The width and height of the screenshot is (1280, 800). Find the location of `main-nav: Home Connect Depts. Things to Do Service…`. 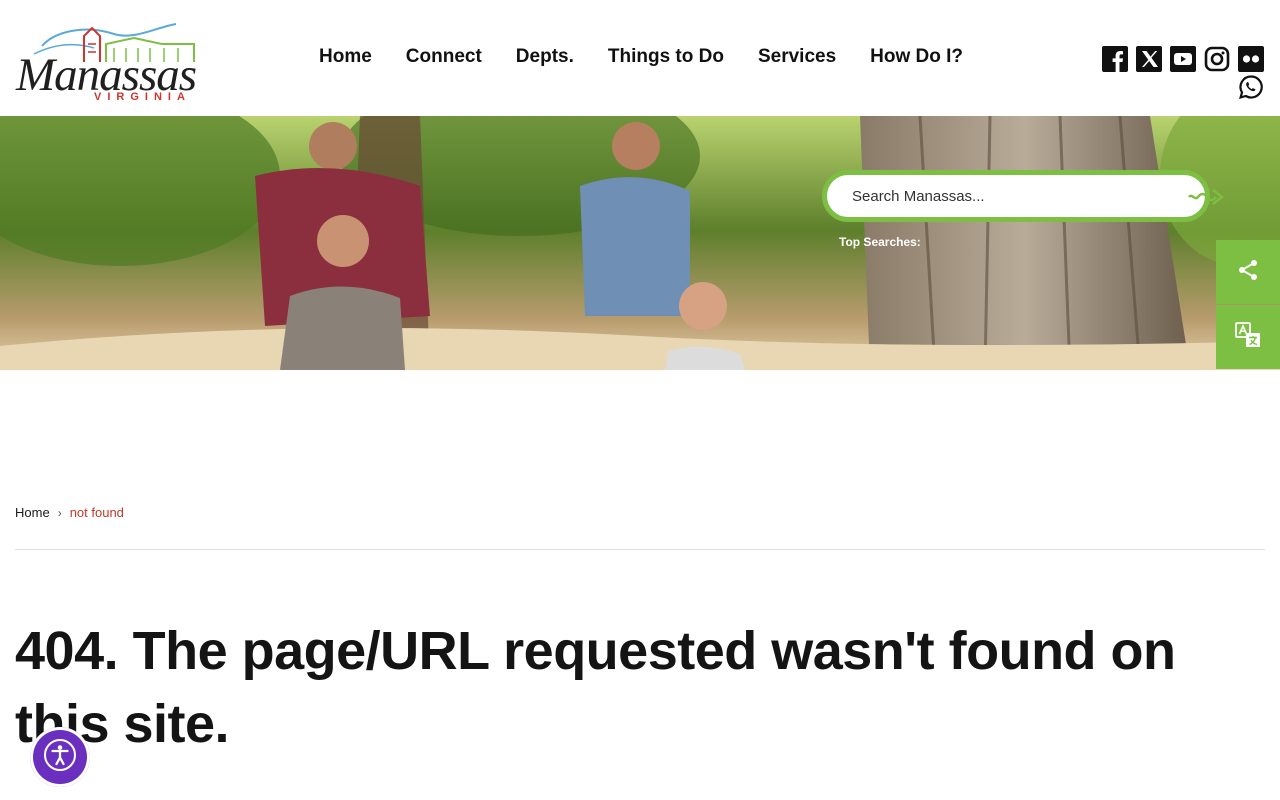

main-nav: Home Connect Depts. Things to Do Service… is located at coordinates (641, 57).